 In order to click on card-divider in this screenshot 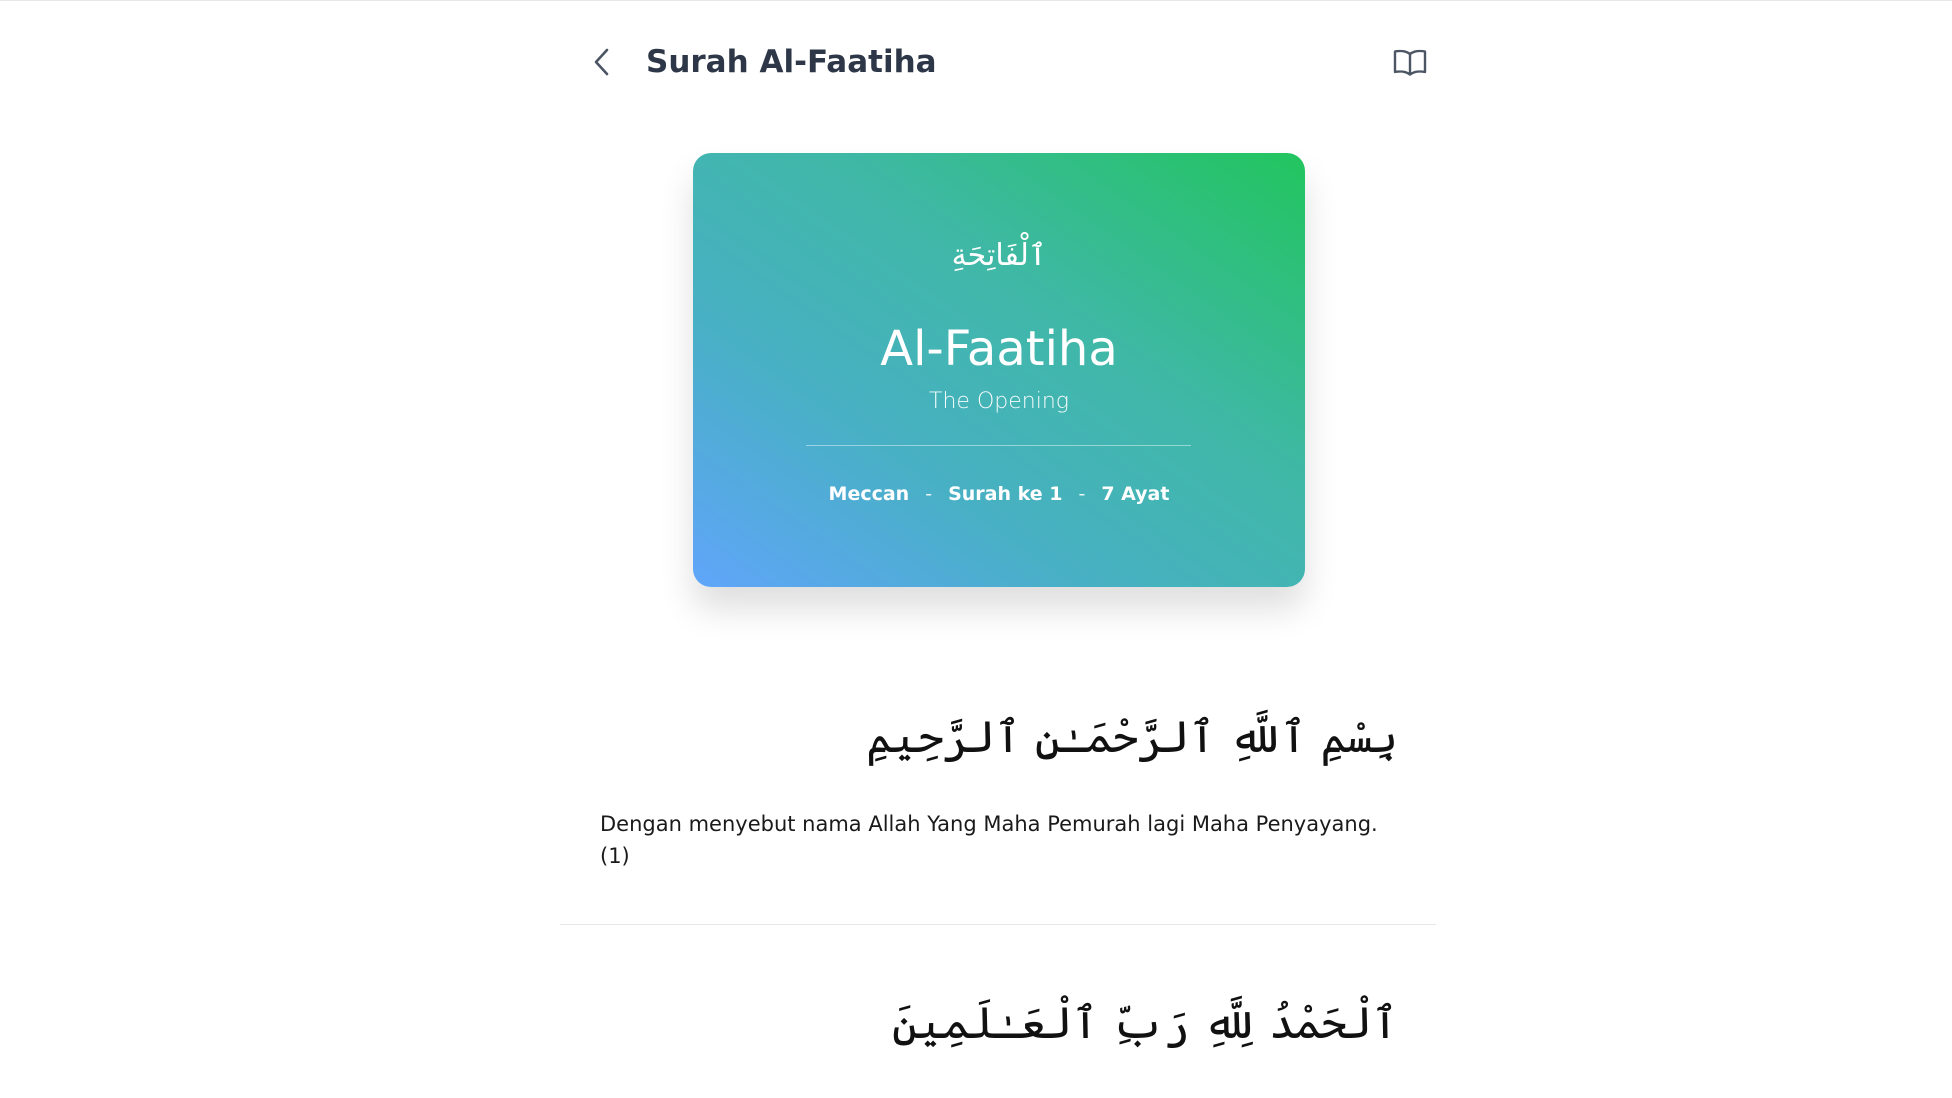, I will do `click(998, 445)`.